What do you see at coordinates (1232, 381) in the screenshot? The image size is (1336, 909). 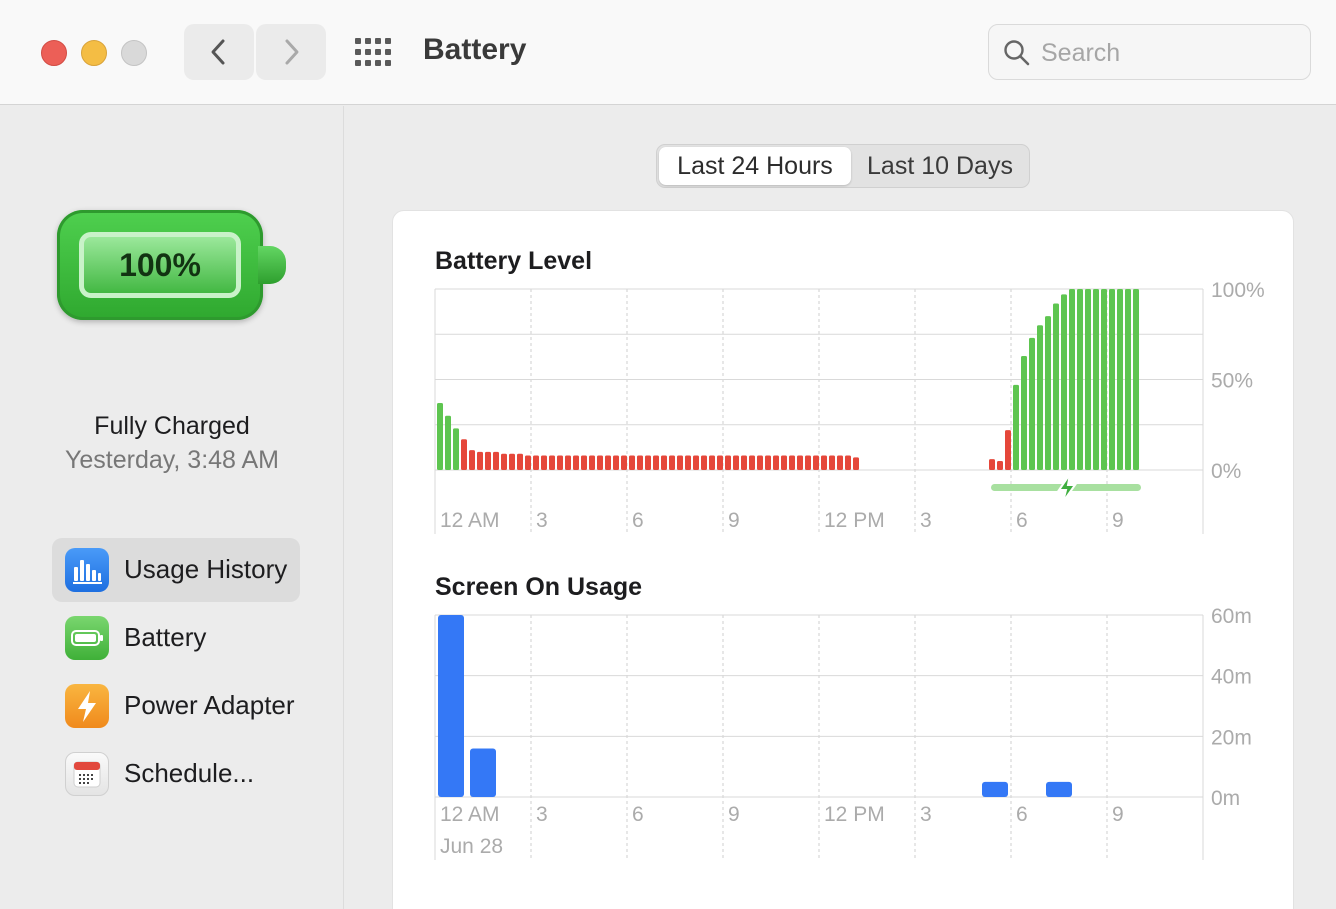 I see `y-tick-label: 50%` at bounding box center [1232, 381].